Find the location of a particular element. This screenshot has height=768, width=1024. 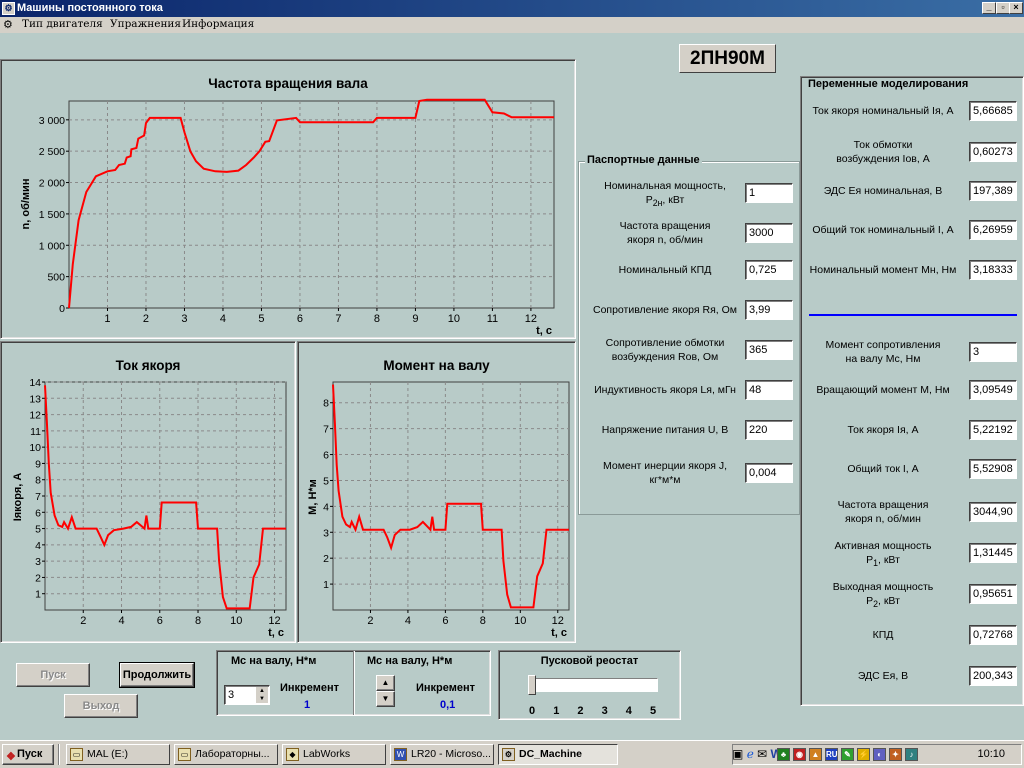

variables-divider is located at coordinates (913, 315).